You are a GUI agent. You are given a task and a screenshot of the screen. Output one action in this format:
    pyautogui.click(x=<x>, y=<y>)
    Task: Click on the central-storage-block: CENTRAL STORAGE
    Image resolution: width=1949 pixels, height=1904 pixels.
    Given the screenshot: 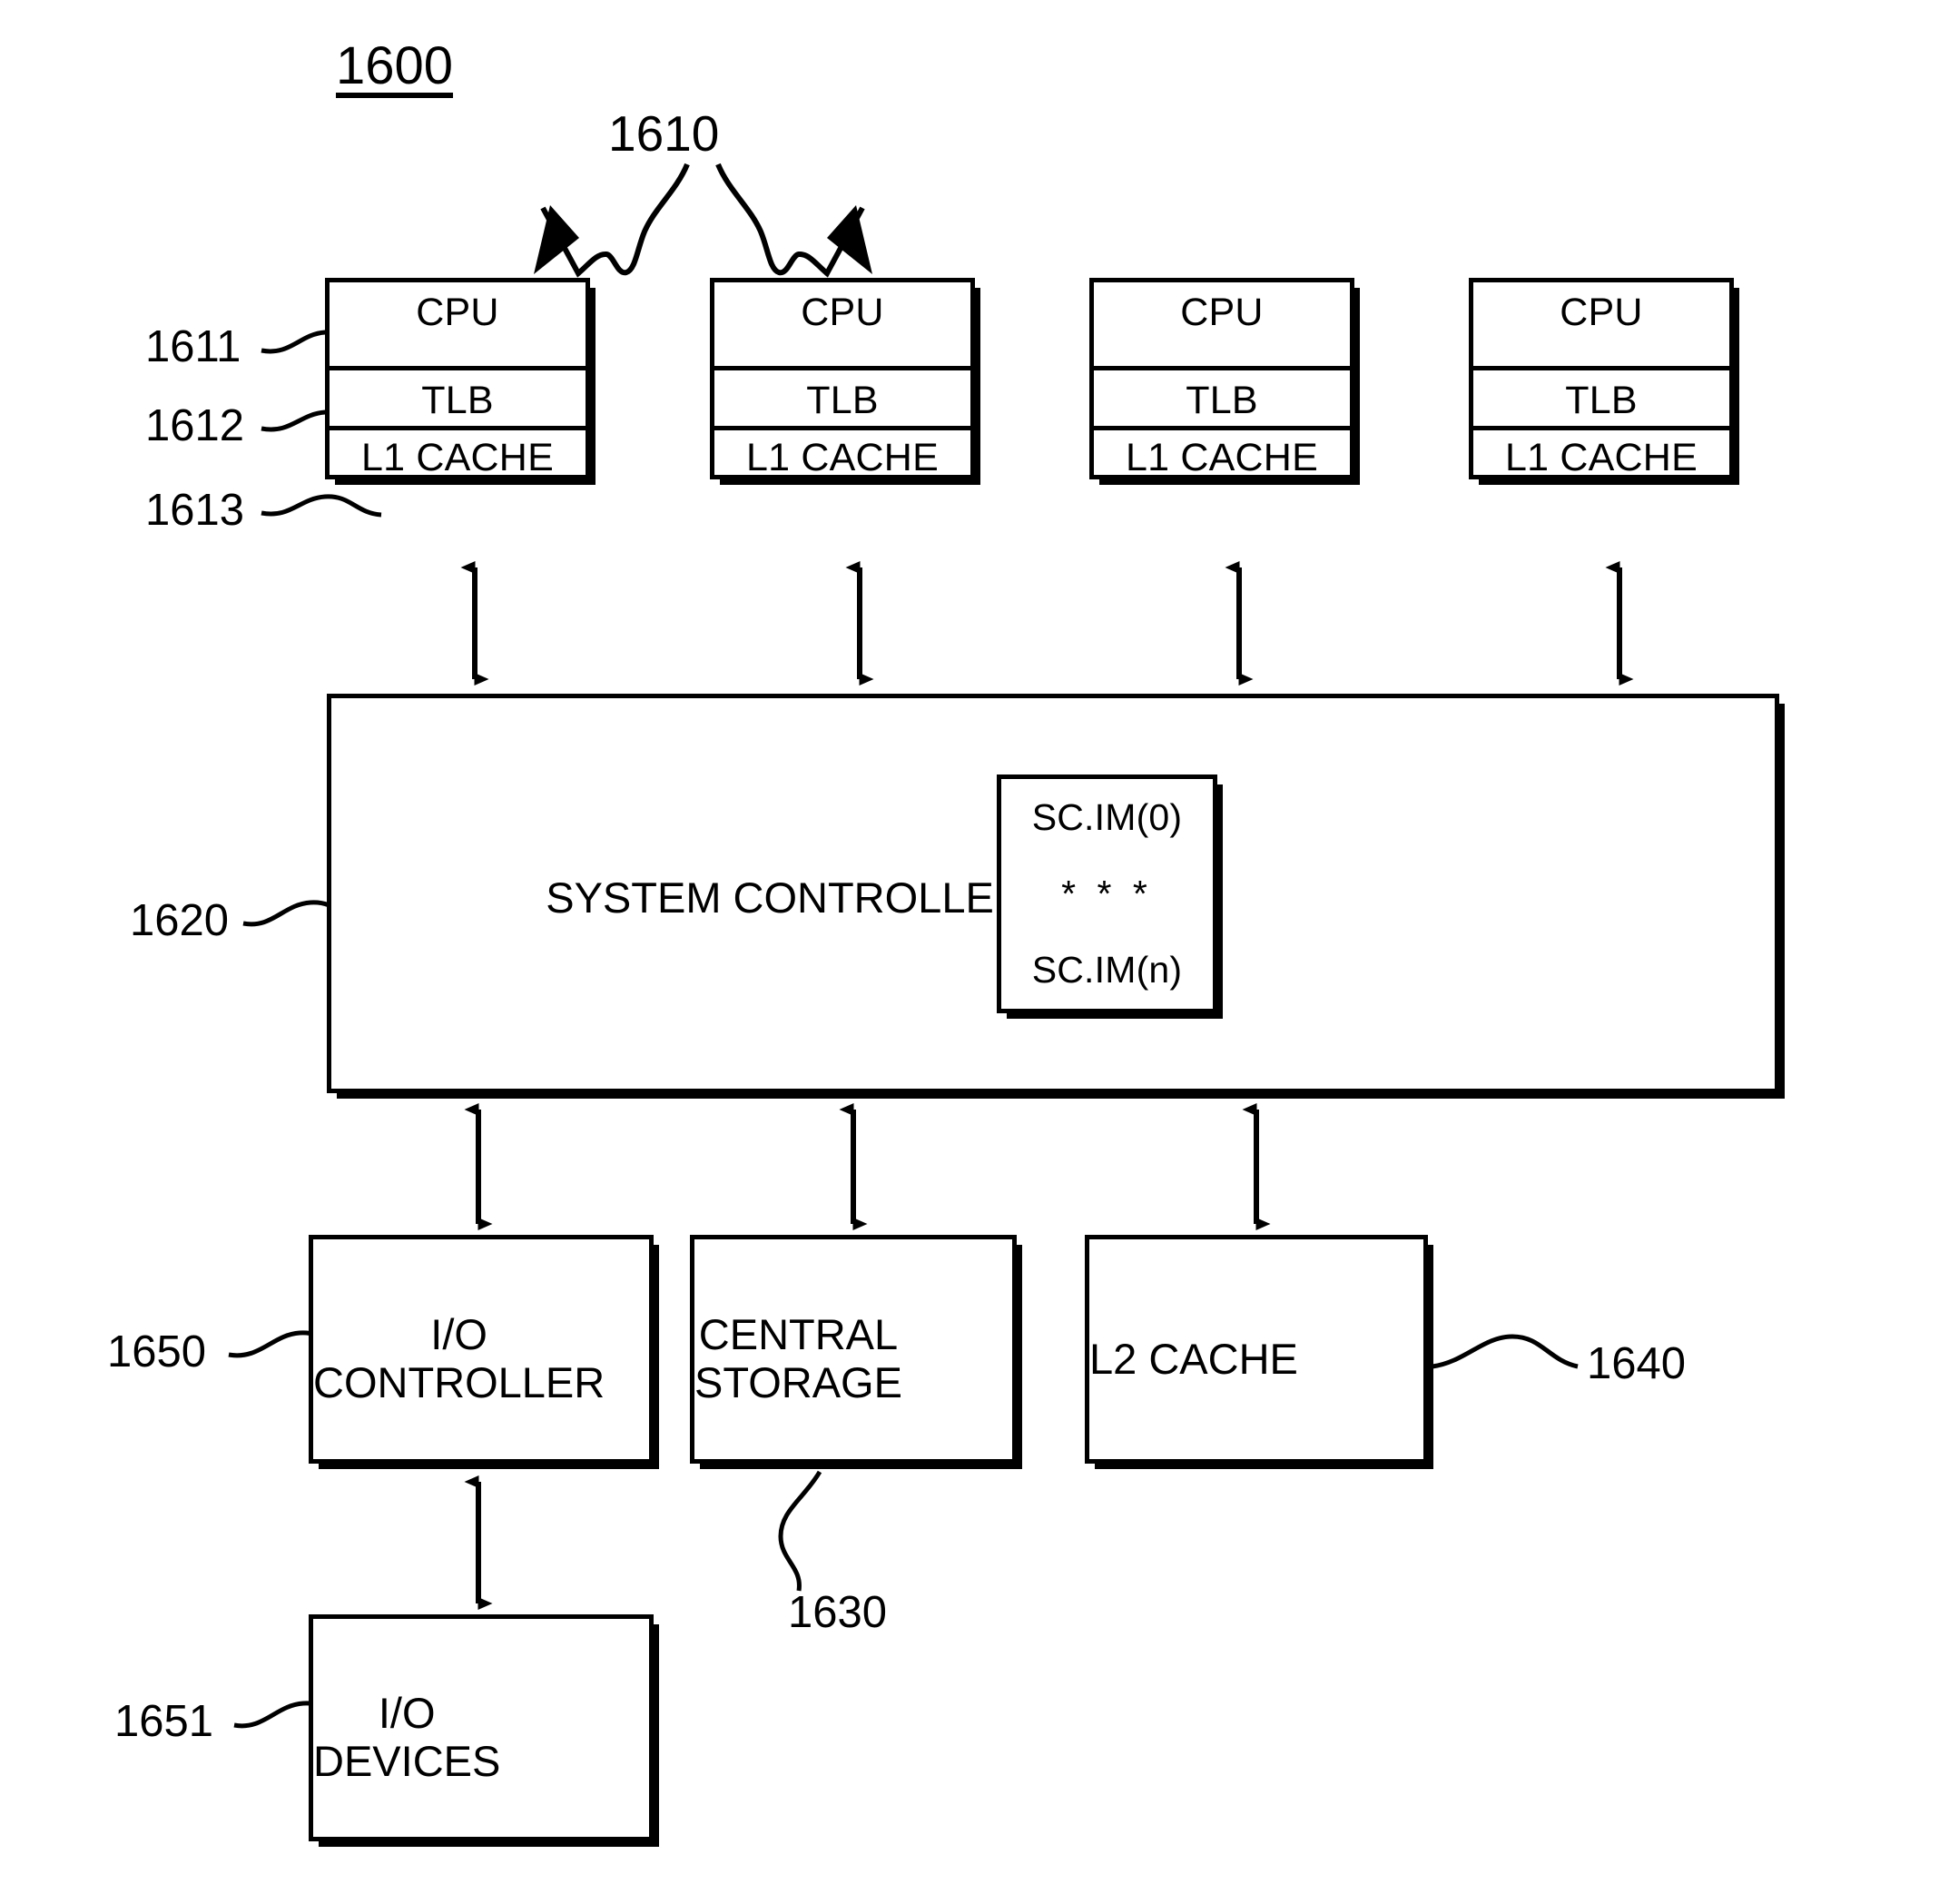 What is the action you would take?
    pyautogui.click(x=856, y=1352)
    